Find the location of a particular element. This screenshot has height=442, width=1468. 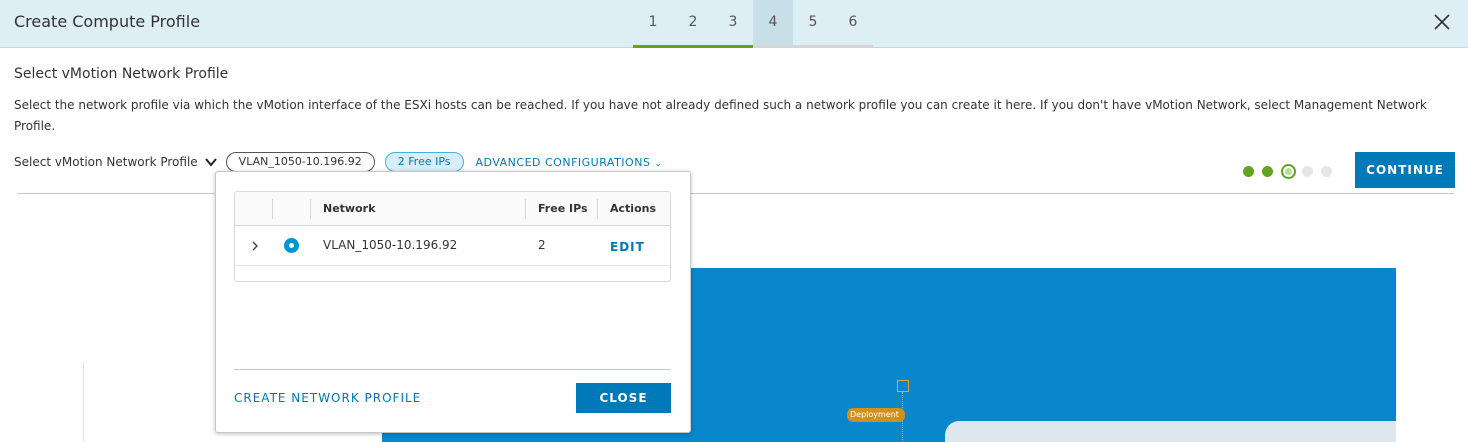

create-network-profile-button: CREATE NETWORK PROFILE is located at coordinates (327, 398).